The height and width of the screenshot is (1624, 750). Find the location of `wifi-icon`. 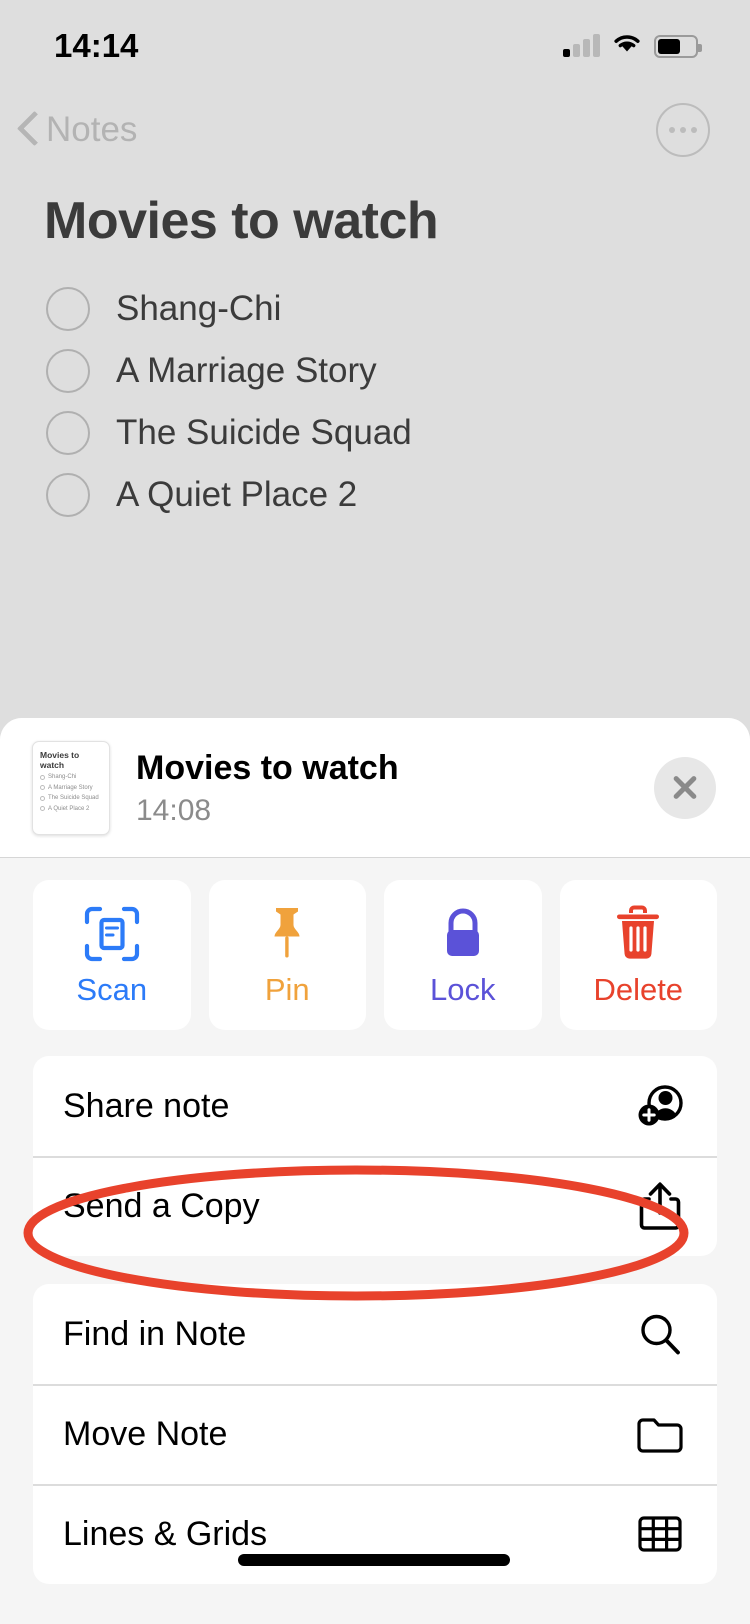

wifi-icon is located at coordinates (627, 46).